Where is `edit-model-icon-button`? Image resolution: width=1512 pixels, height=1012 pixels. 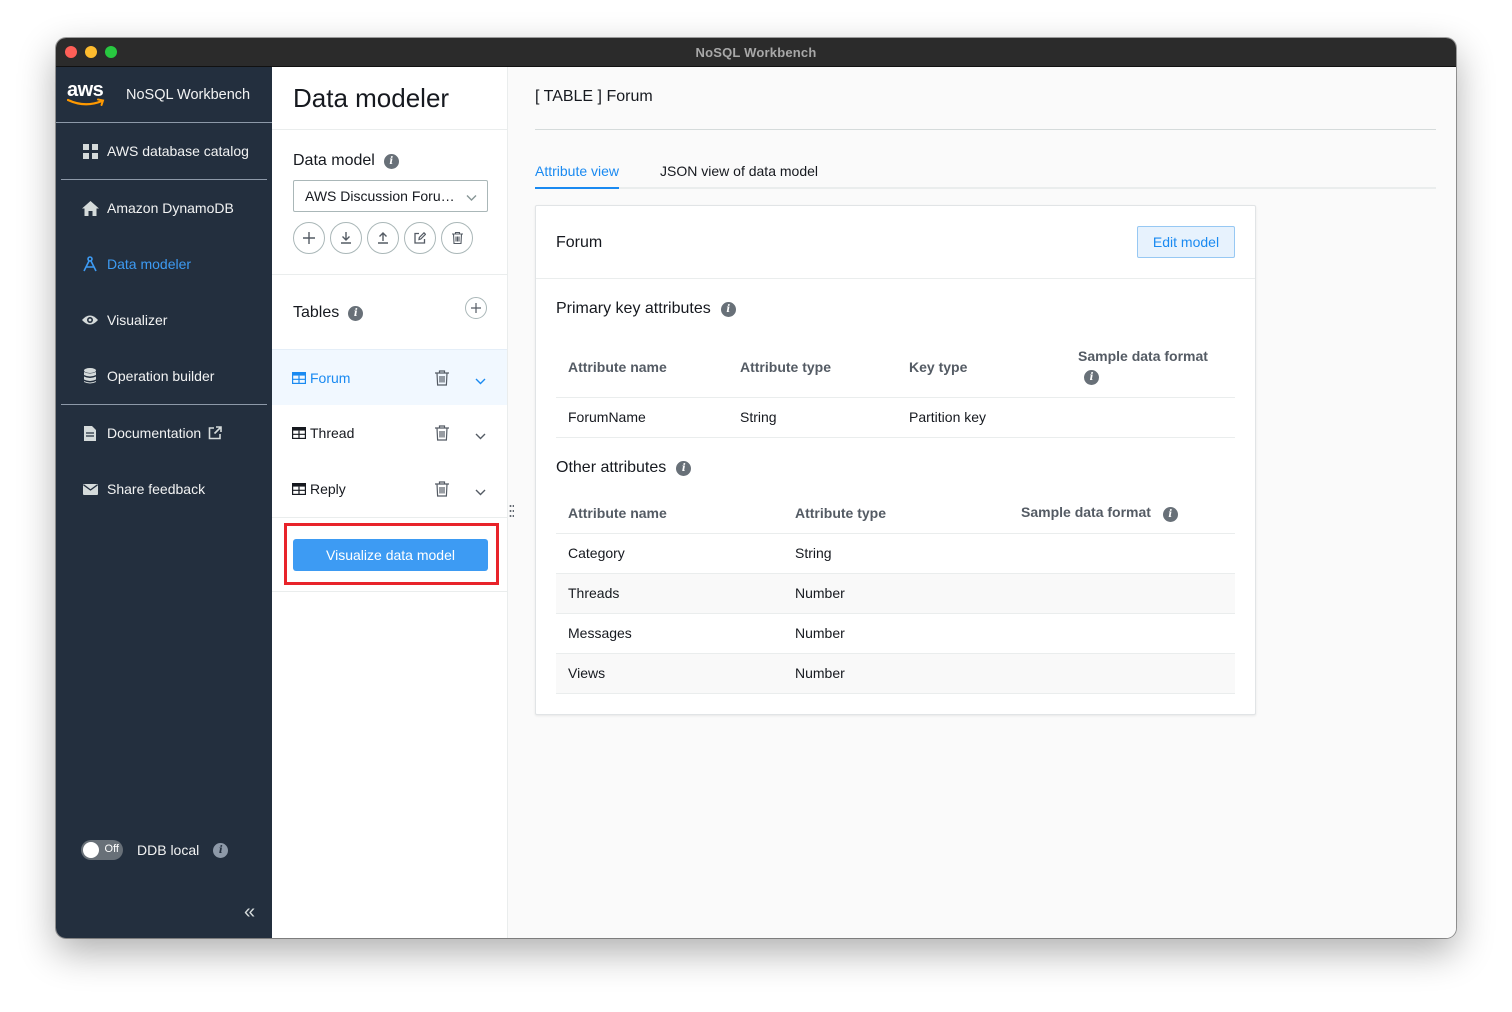
edit-model-icon-button is located at coordinates (420, 238).